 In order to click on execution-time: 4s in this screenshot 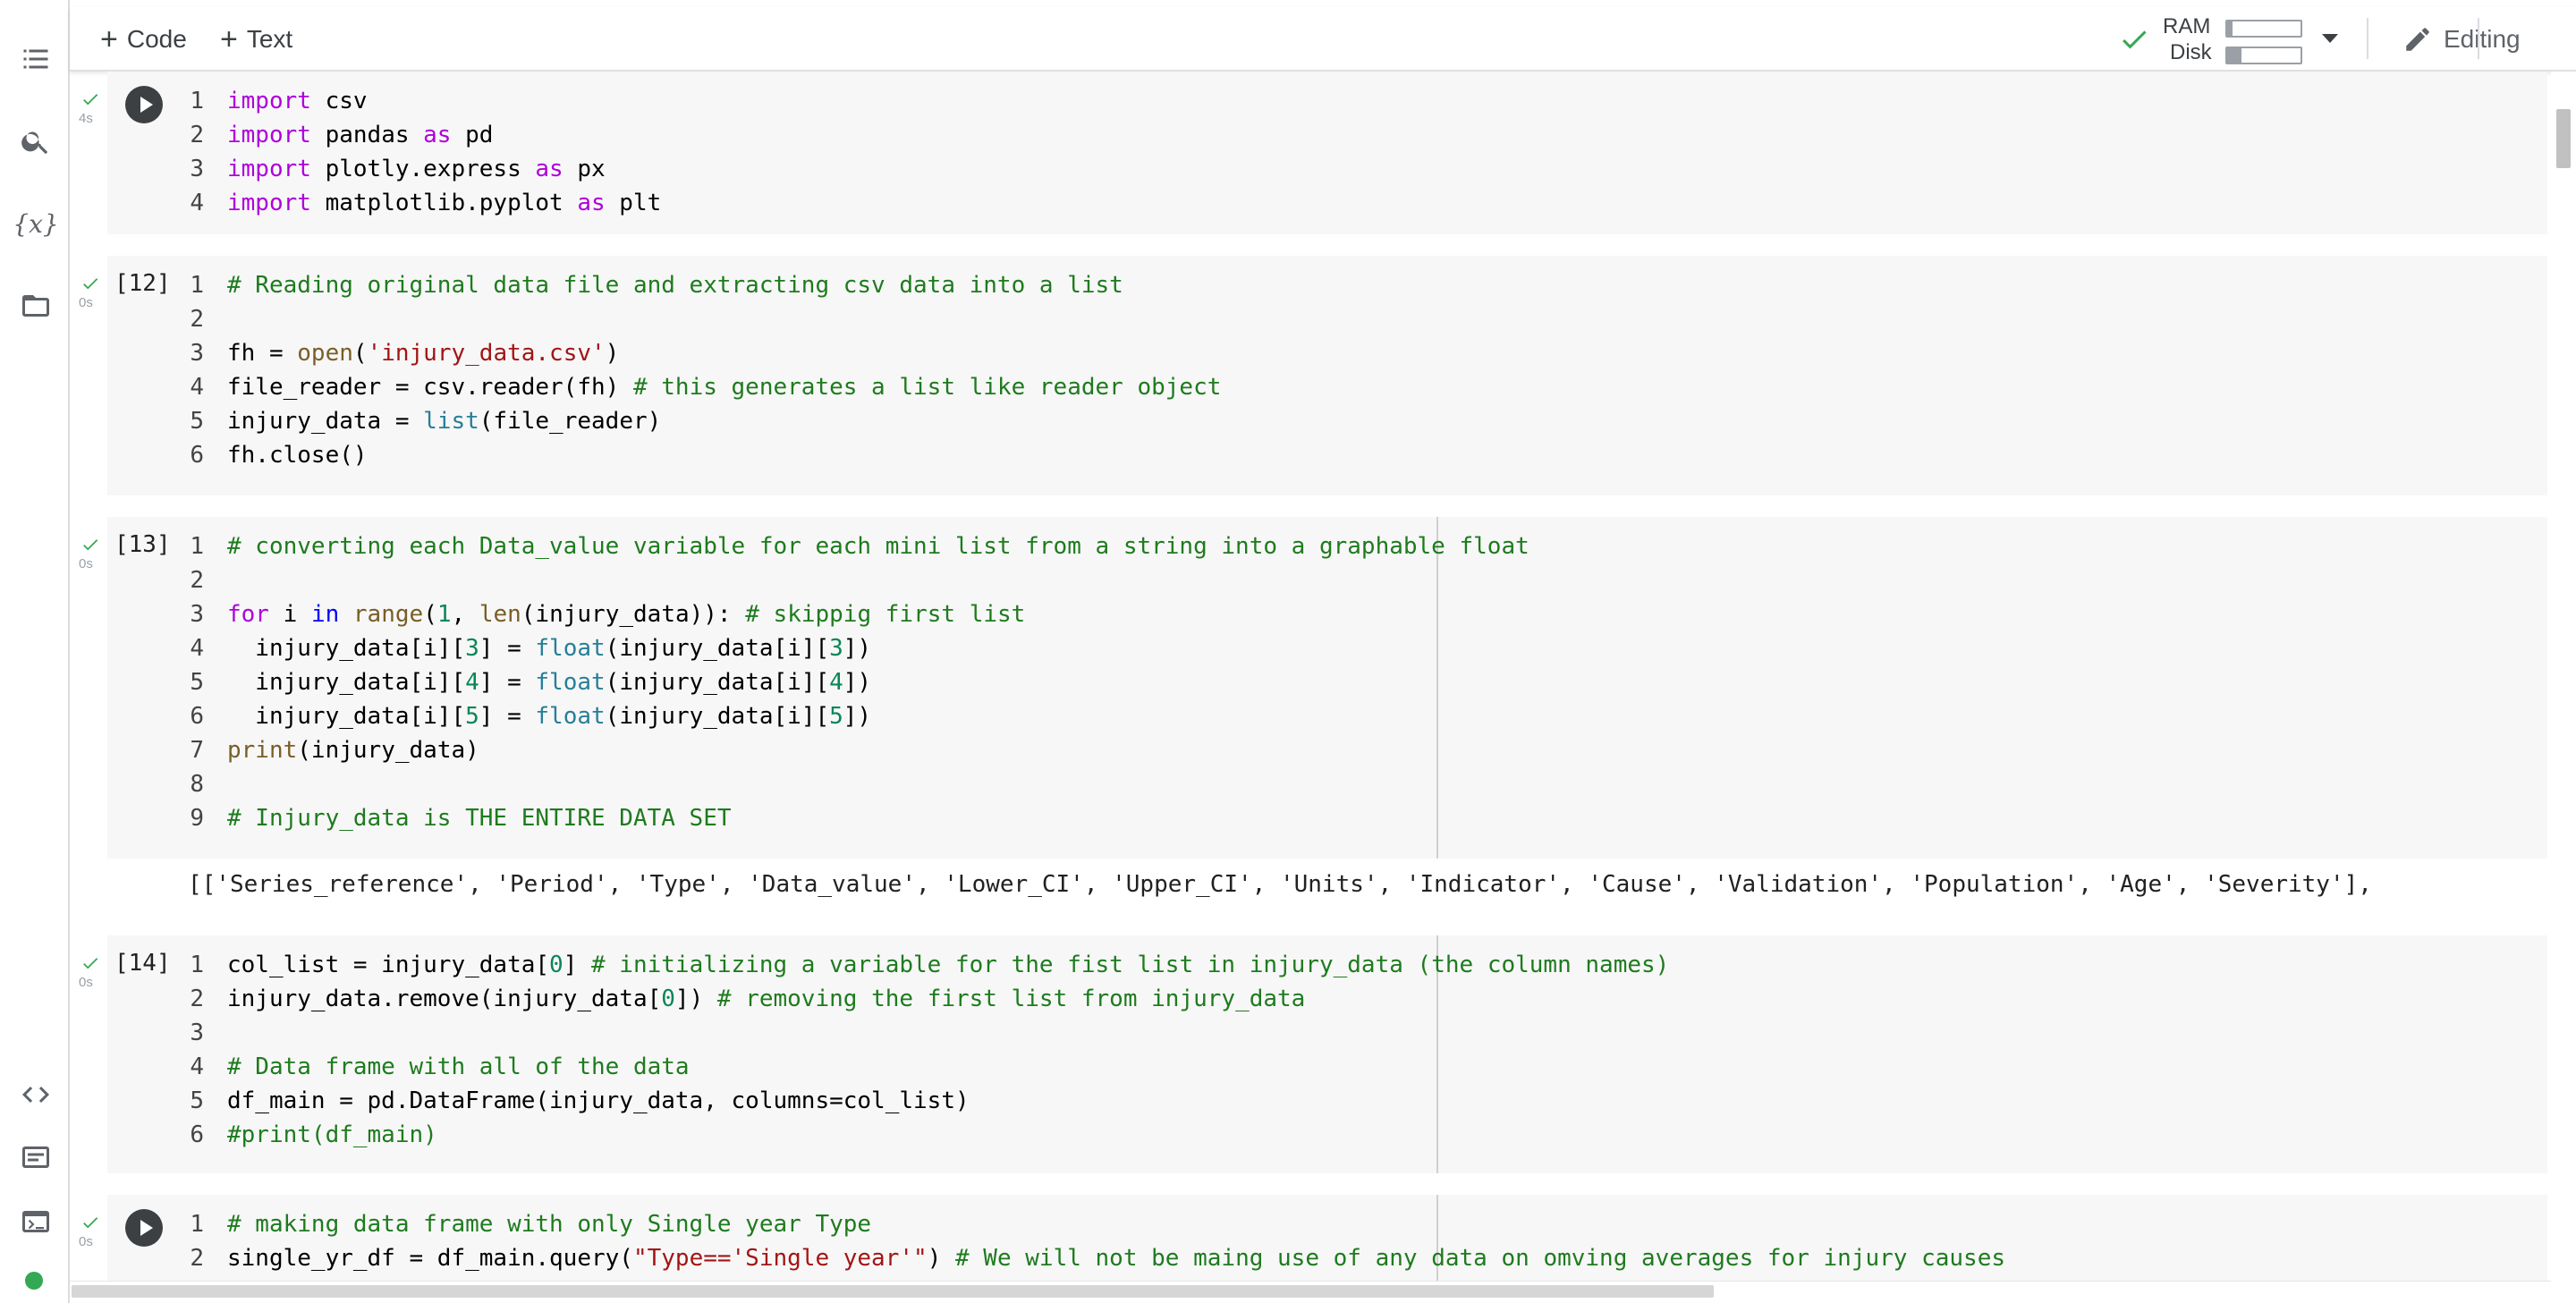, I will do `click(86, 118)`.